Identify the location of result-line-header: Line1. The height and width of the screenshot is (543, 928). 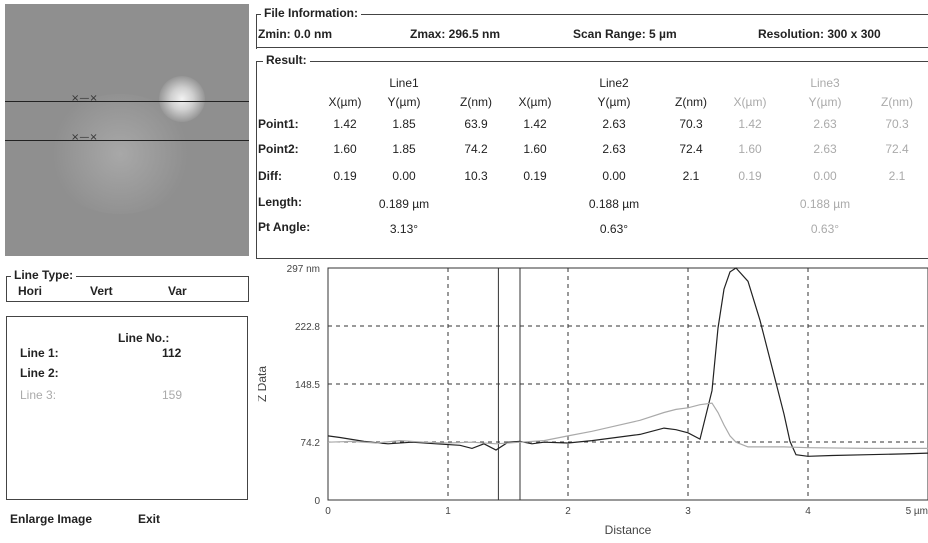
(404, 83).